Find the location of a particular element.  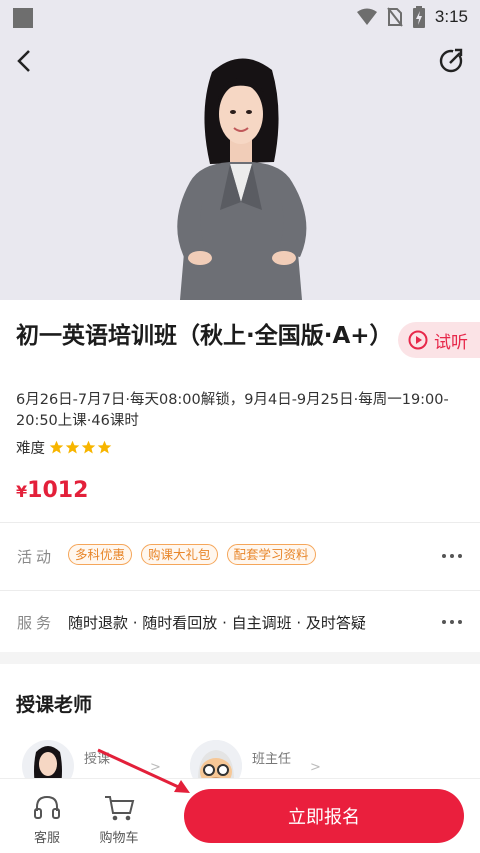

customer-service-button: 客服 is located at coordinates (47, 819).